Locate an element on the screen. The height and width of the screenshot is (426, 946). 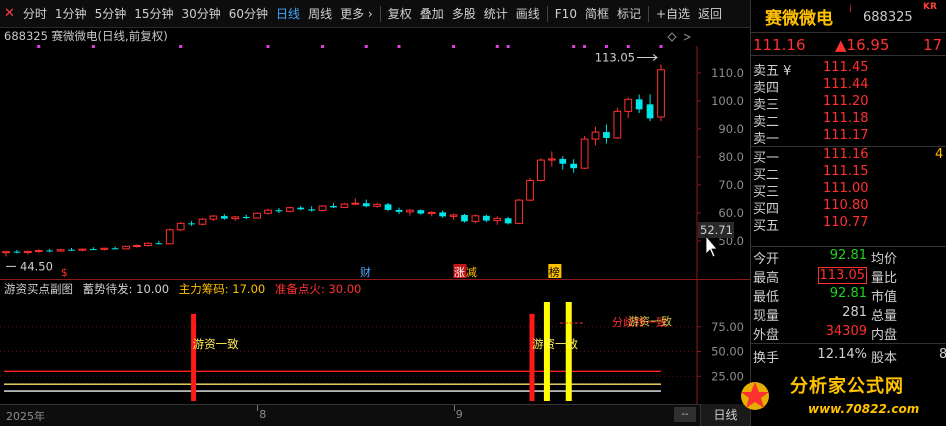
watermark-logo-icon is located at coordinates (755, 396).